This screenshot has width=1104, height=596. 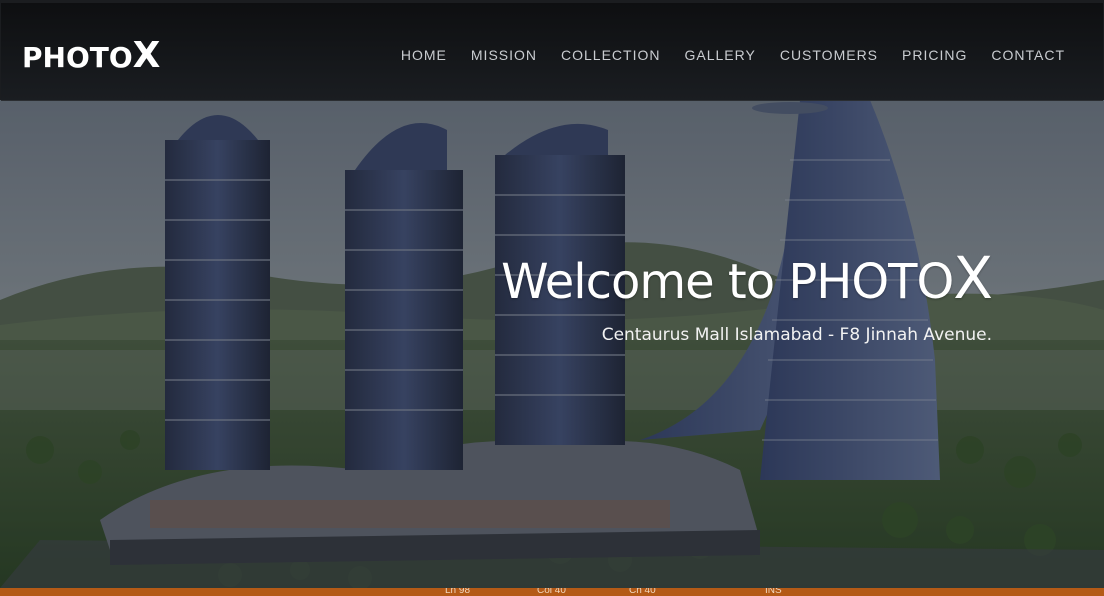 What do you see at coordinates (610, 55) in the screenshot?
I see `nav-collection: COLLECTION` at bounding box center [610, 55].